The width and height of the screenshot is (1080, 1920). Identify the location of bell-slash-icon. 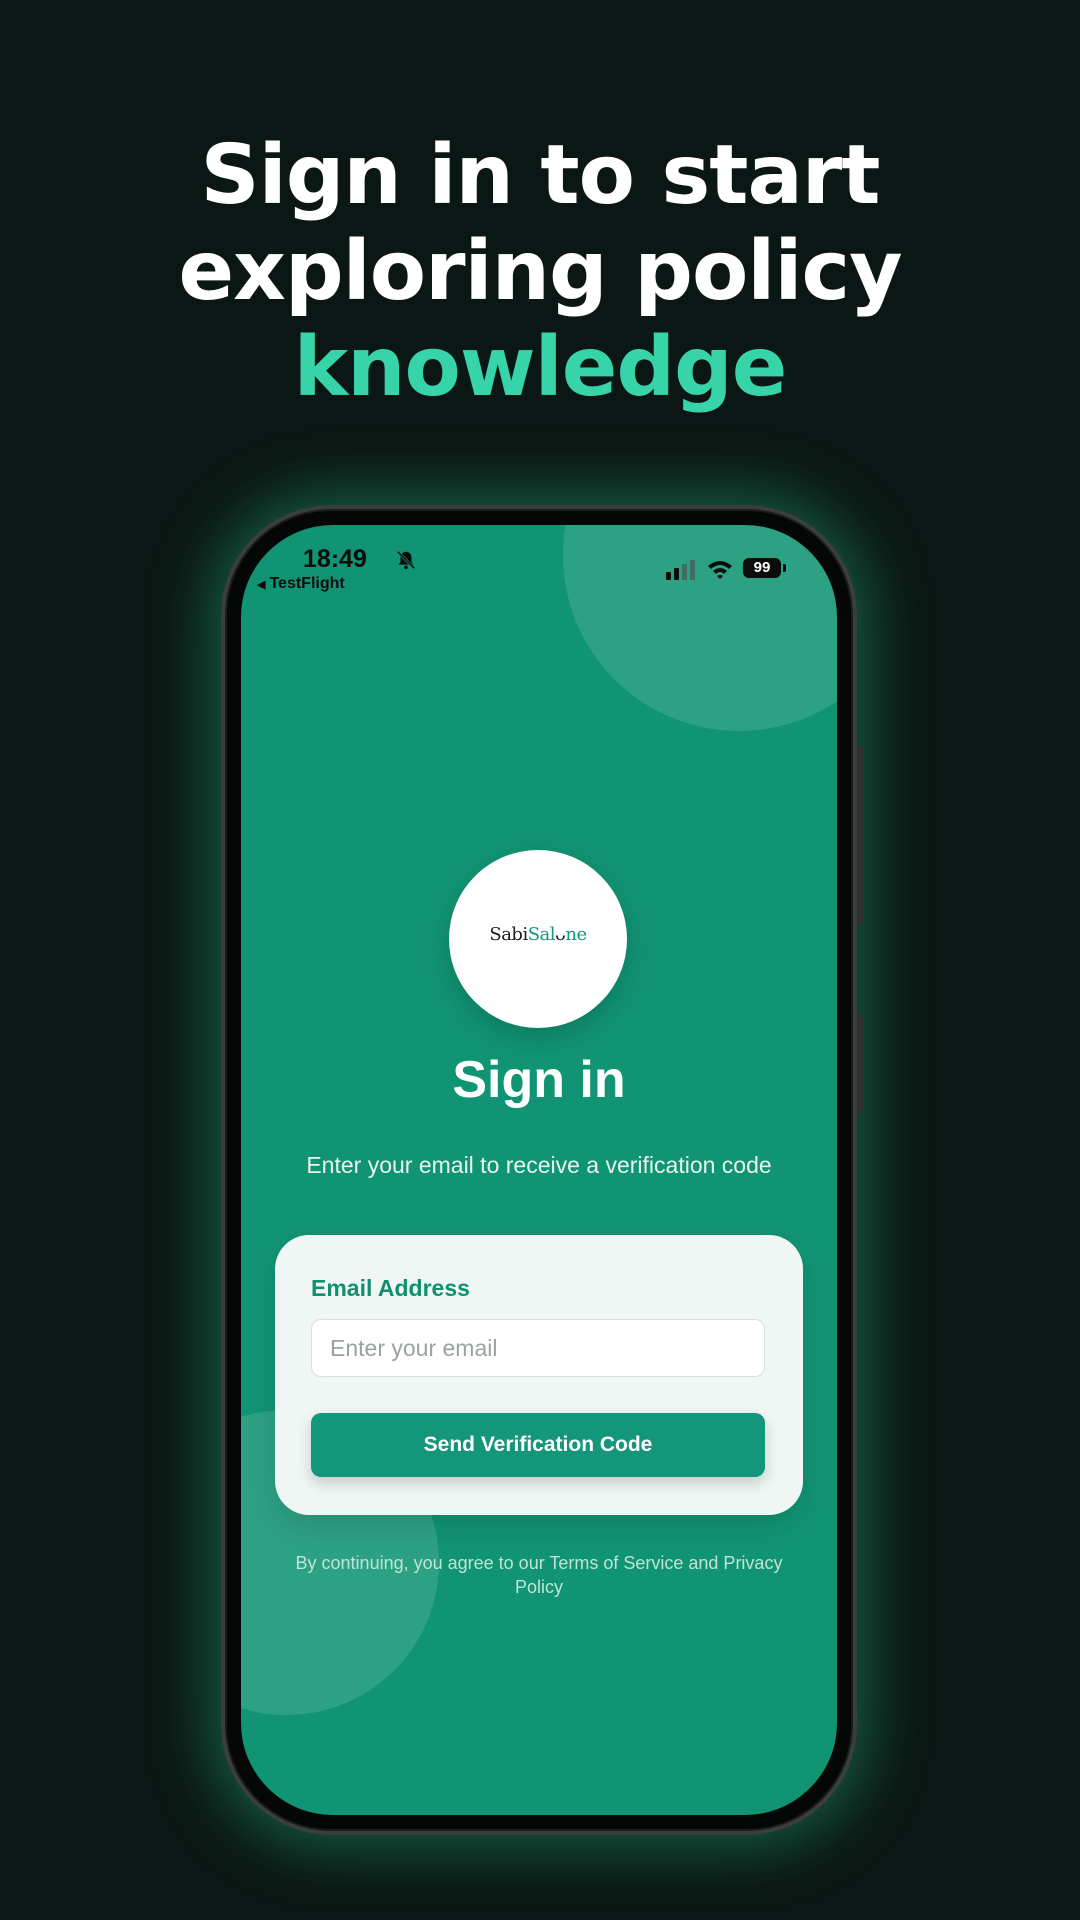
(406, 560).